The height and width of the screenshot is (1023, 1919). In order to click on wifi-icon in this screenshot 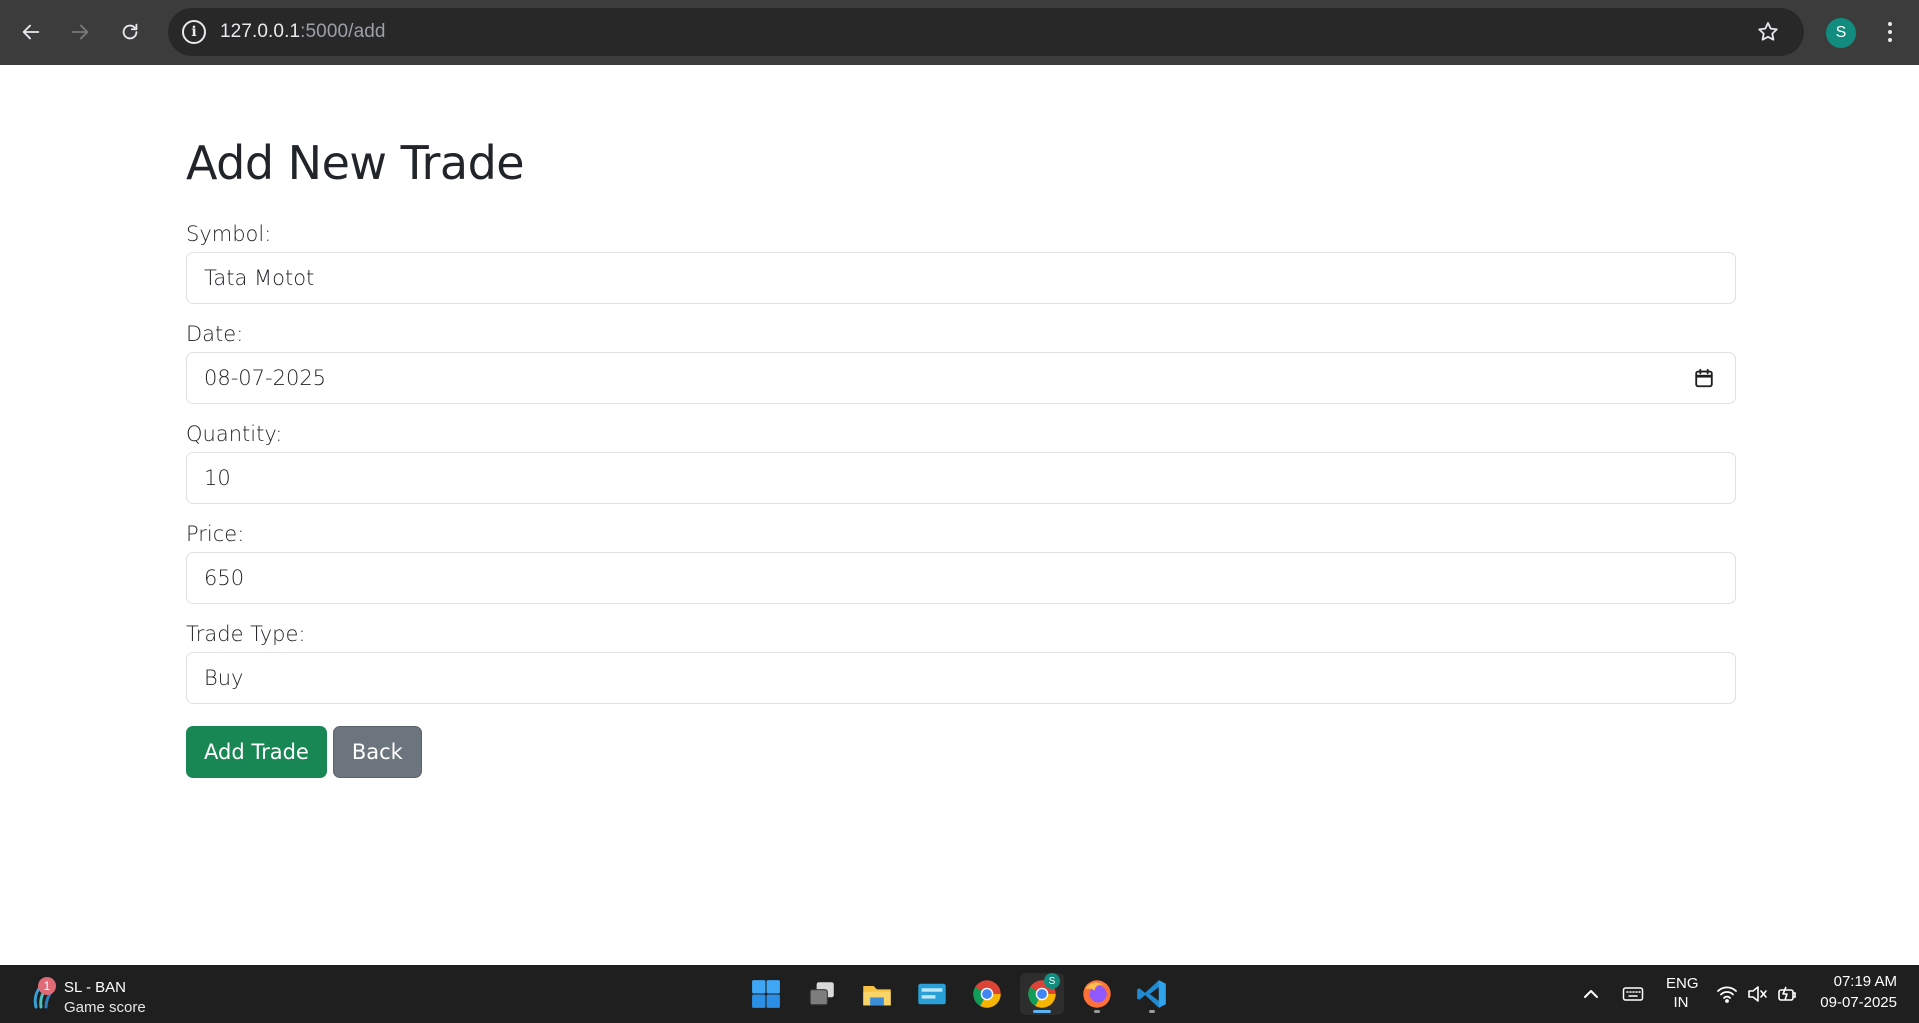, I will do `click(1727, 994)`.